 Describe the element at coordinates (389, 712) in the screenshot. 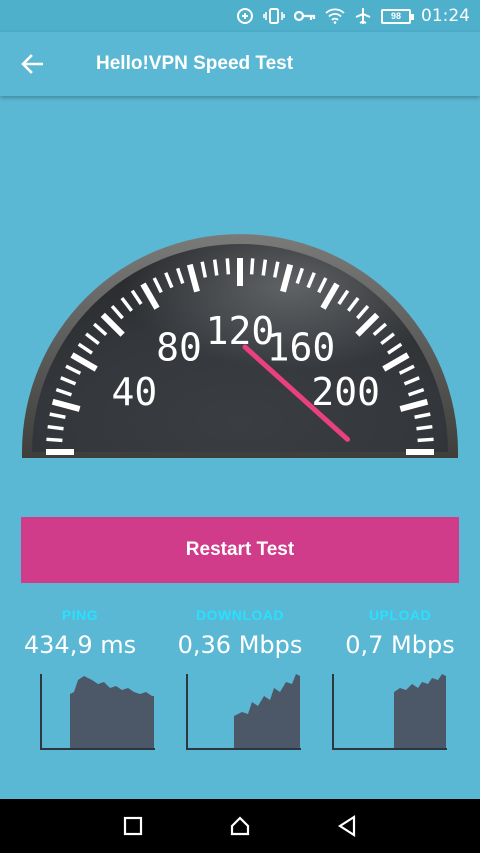

I see `upload-graph` at that location.